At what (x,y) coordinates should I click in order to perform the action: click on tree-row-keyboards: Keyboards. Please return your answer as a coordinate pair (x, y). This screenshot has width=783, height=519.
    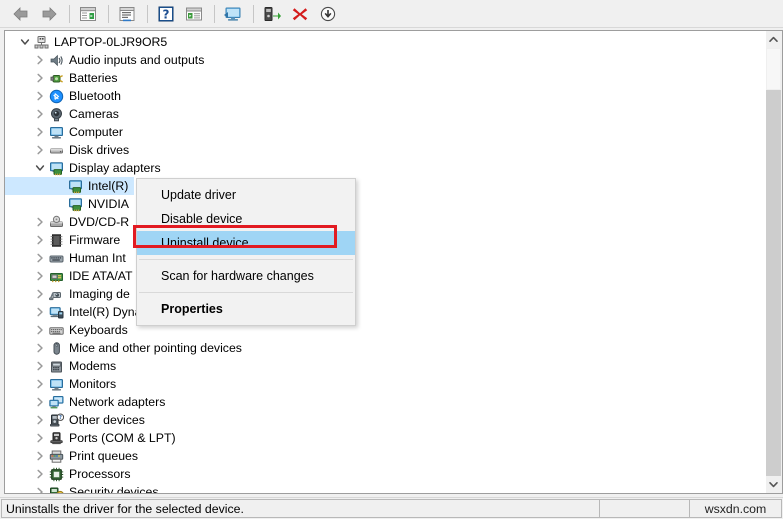
    Looking at the image, I should click on (381, 330).